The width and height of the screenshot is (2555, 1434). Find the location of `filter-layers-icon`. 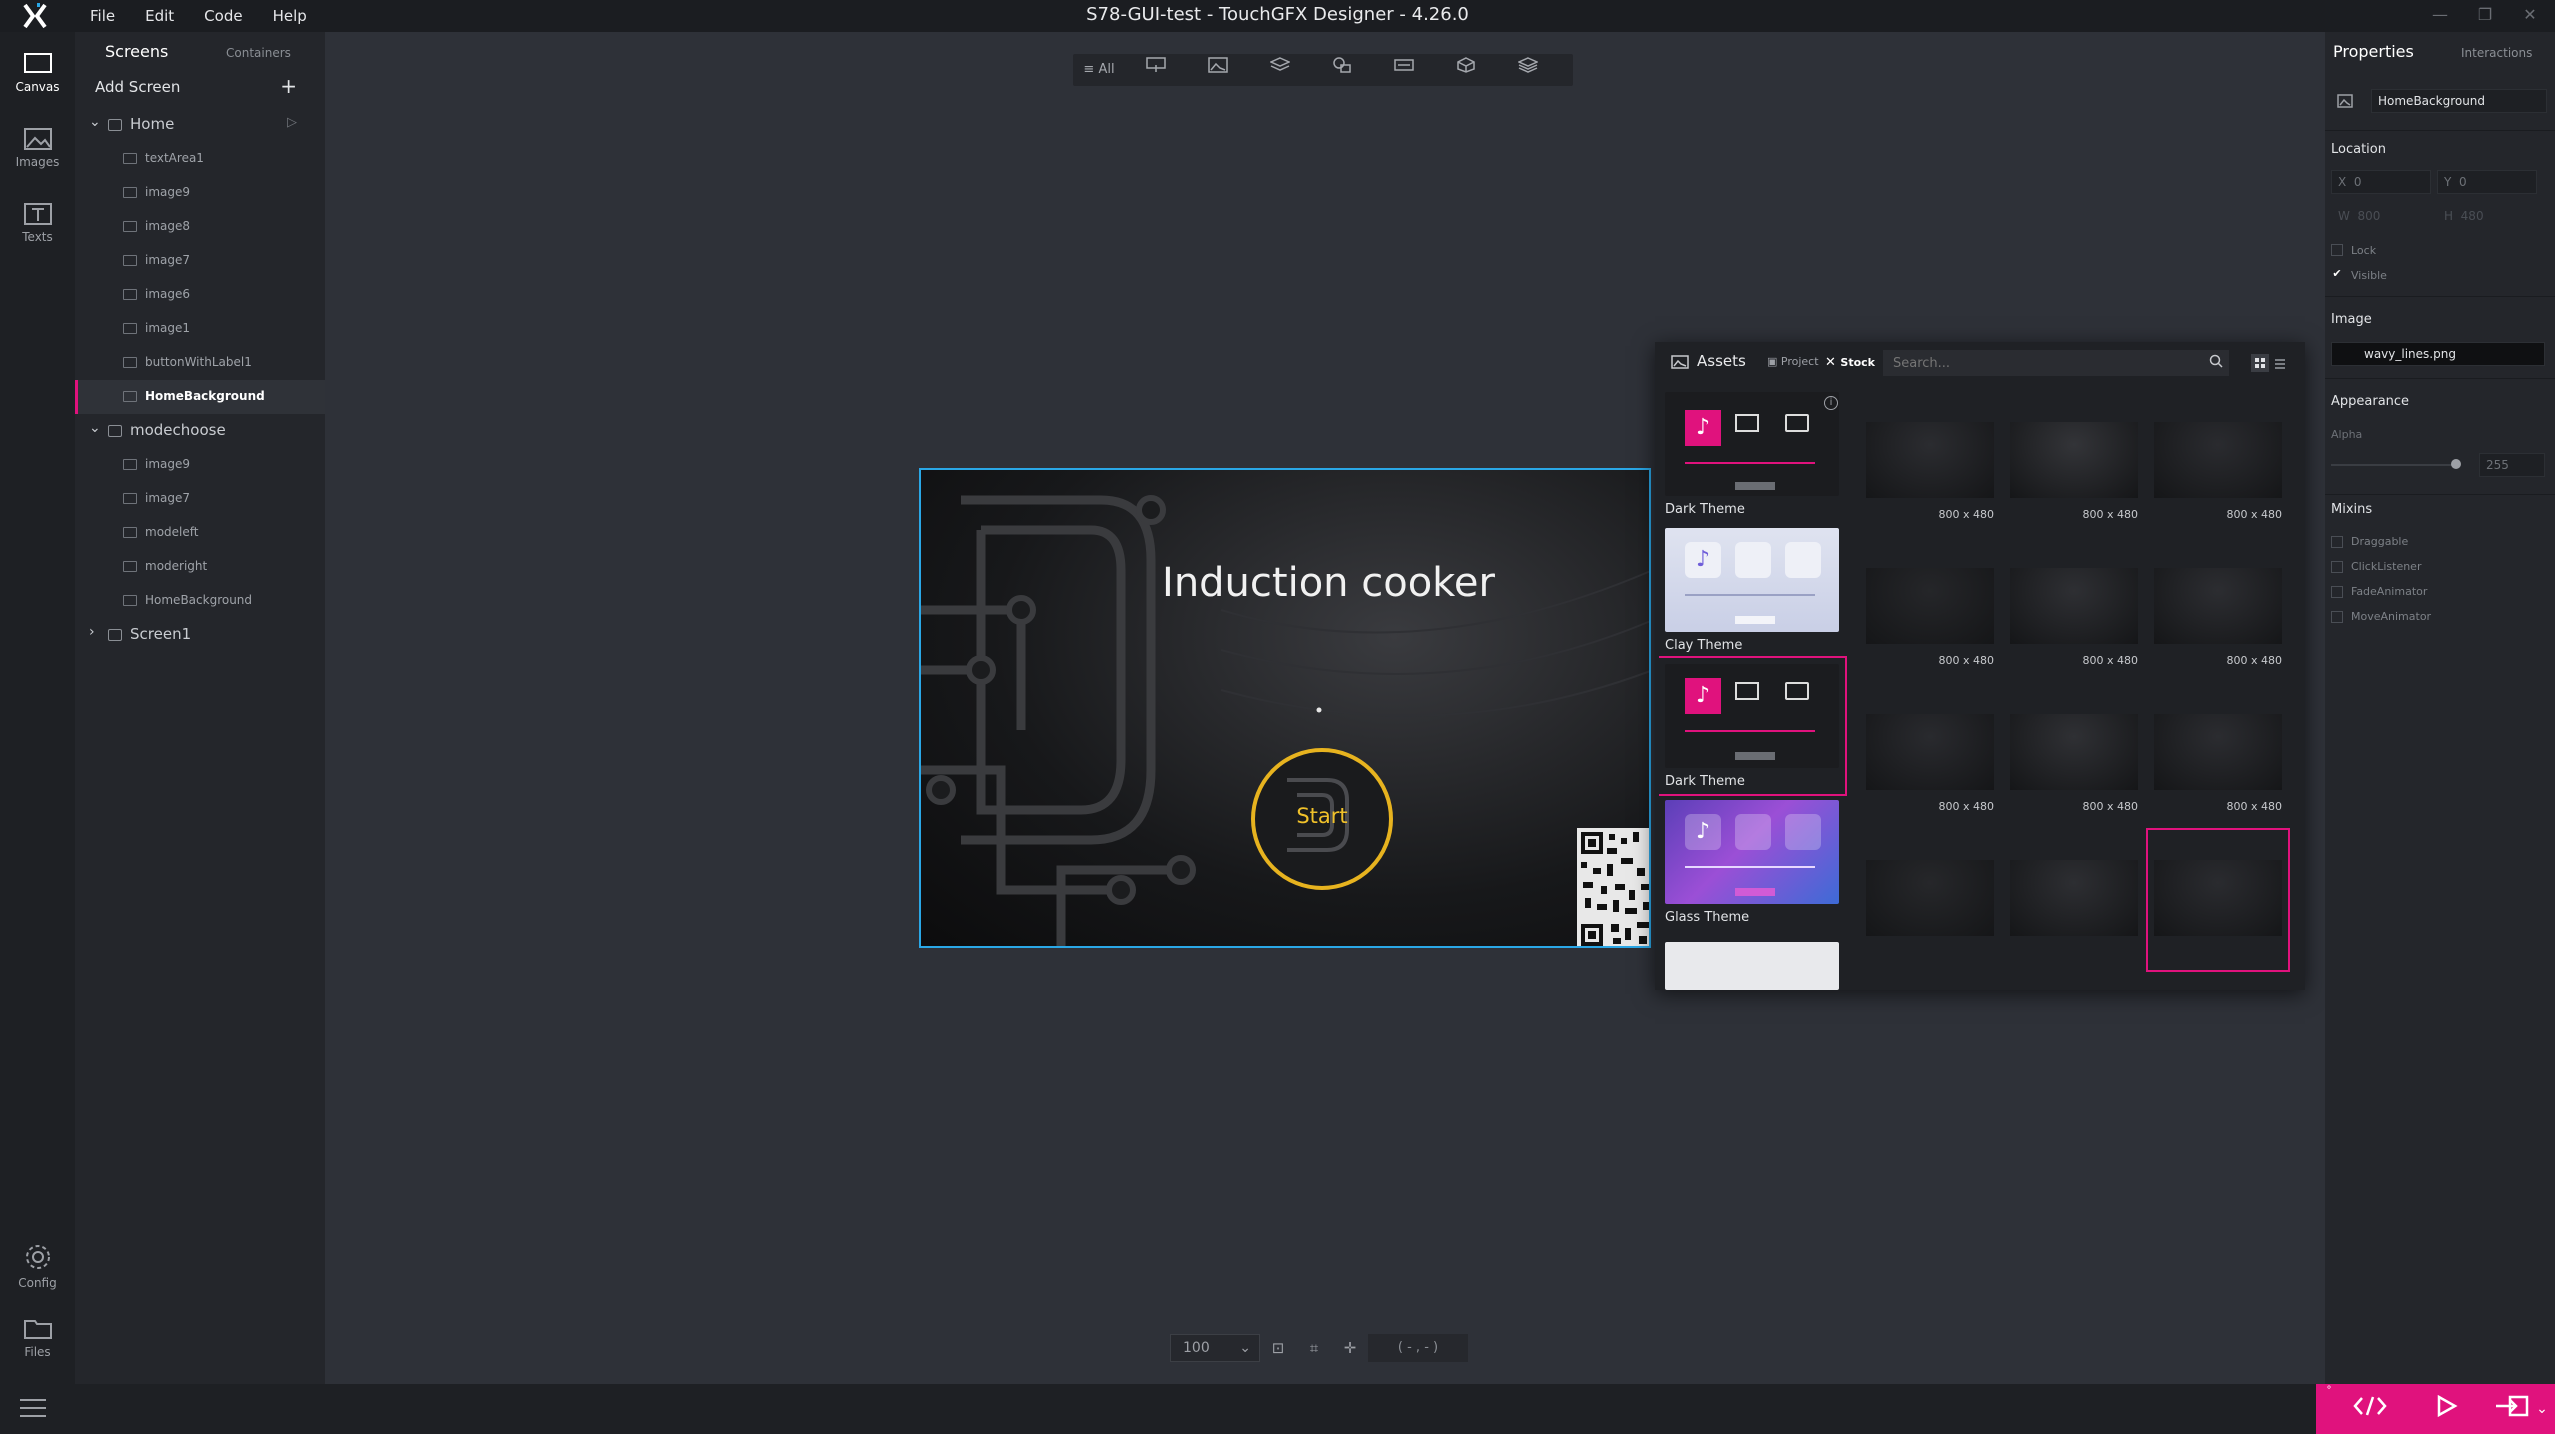

filter-layers-icon is located at coordinates (1528, 70).